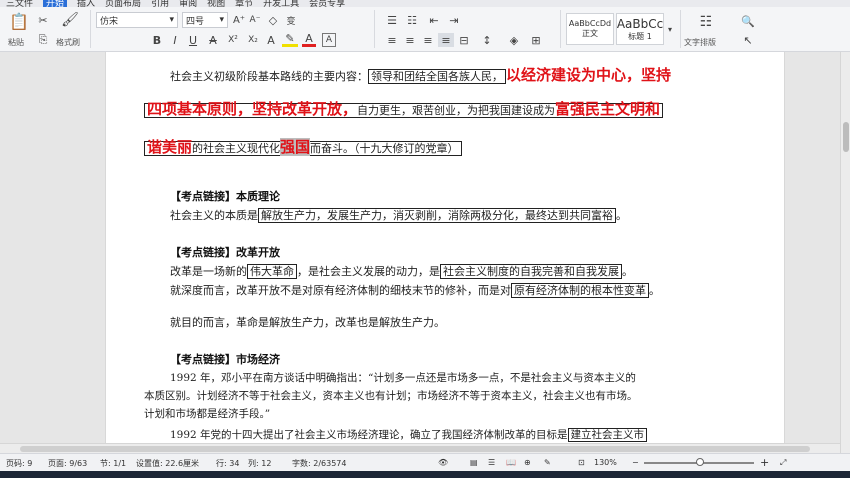 The height and width of the screenshot is (478, 850). I want to click on col-indicator: 列: 12, so click(260, 463).